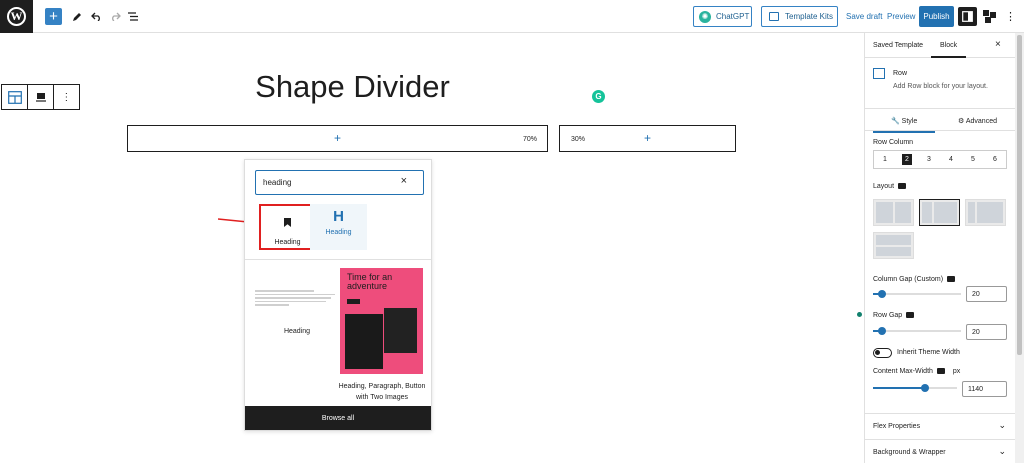  I want to click on layout-option-left-narrow, so click(985, 212).